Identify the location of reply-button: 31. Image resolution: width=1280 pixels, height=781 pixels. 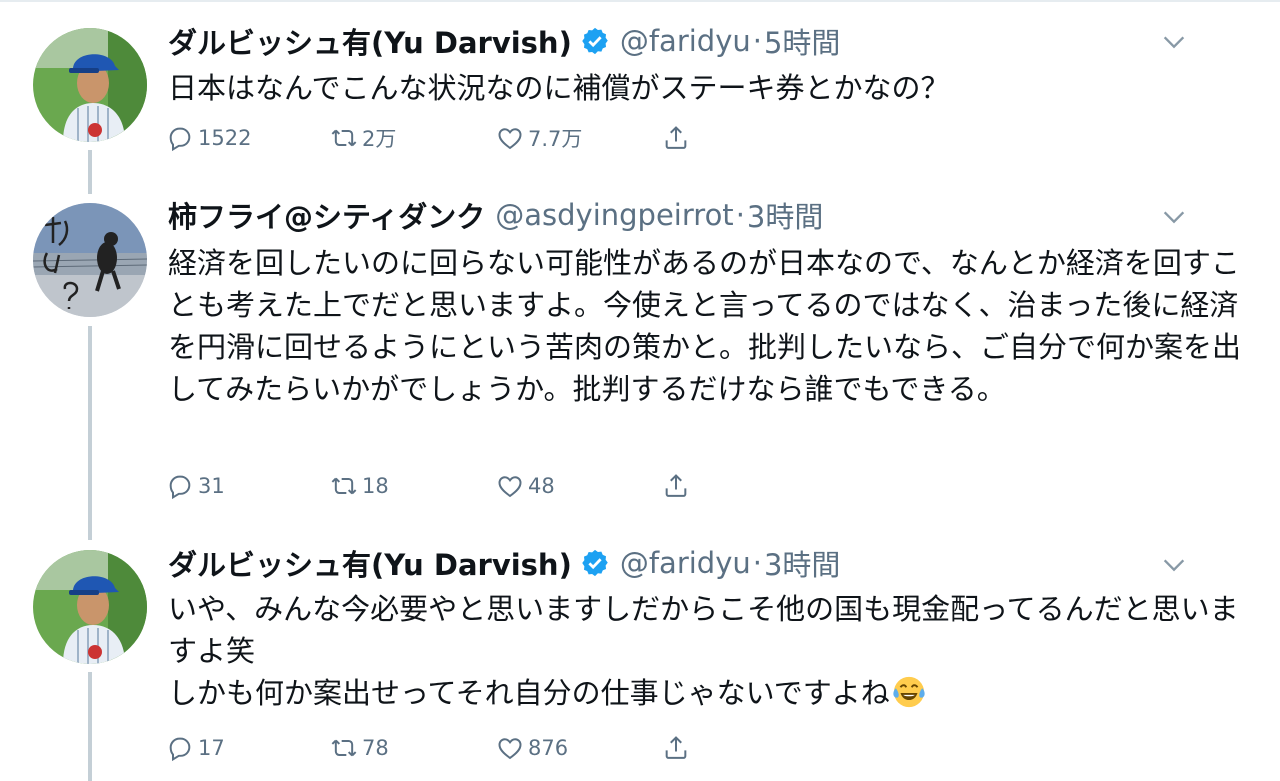
(195, 486).